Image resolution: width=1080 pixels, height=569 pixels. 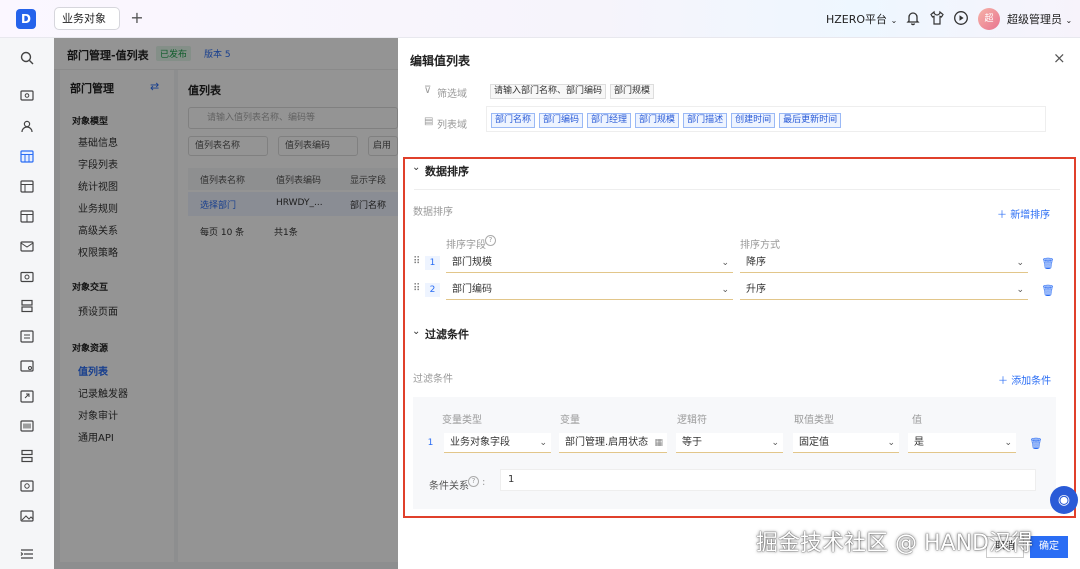 What do you see at coordinates (472, 289) in the screenshot?
I see `sort-field-value: 部门编码` at bounding box center [472, 289].